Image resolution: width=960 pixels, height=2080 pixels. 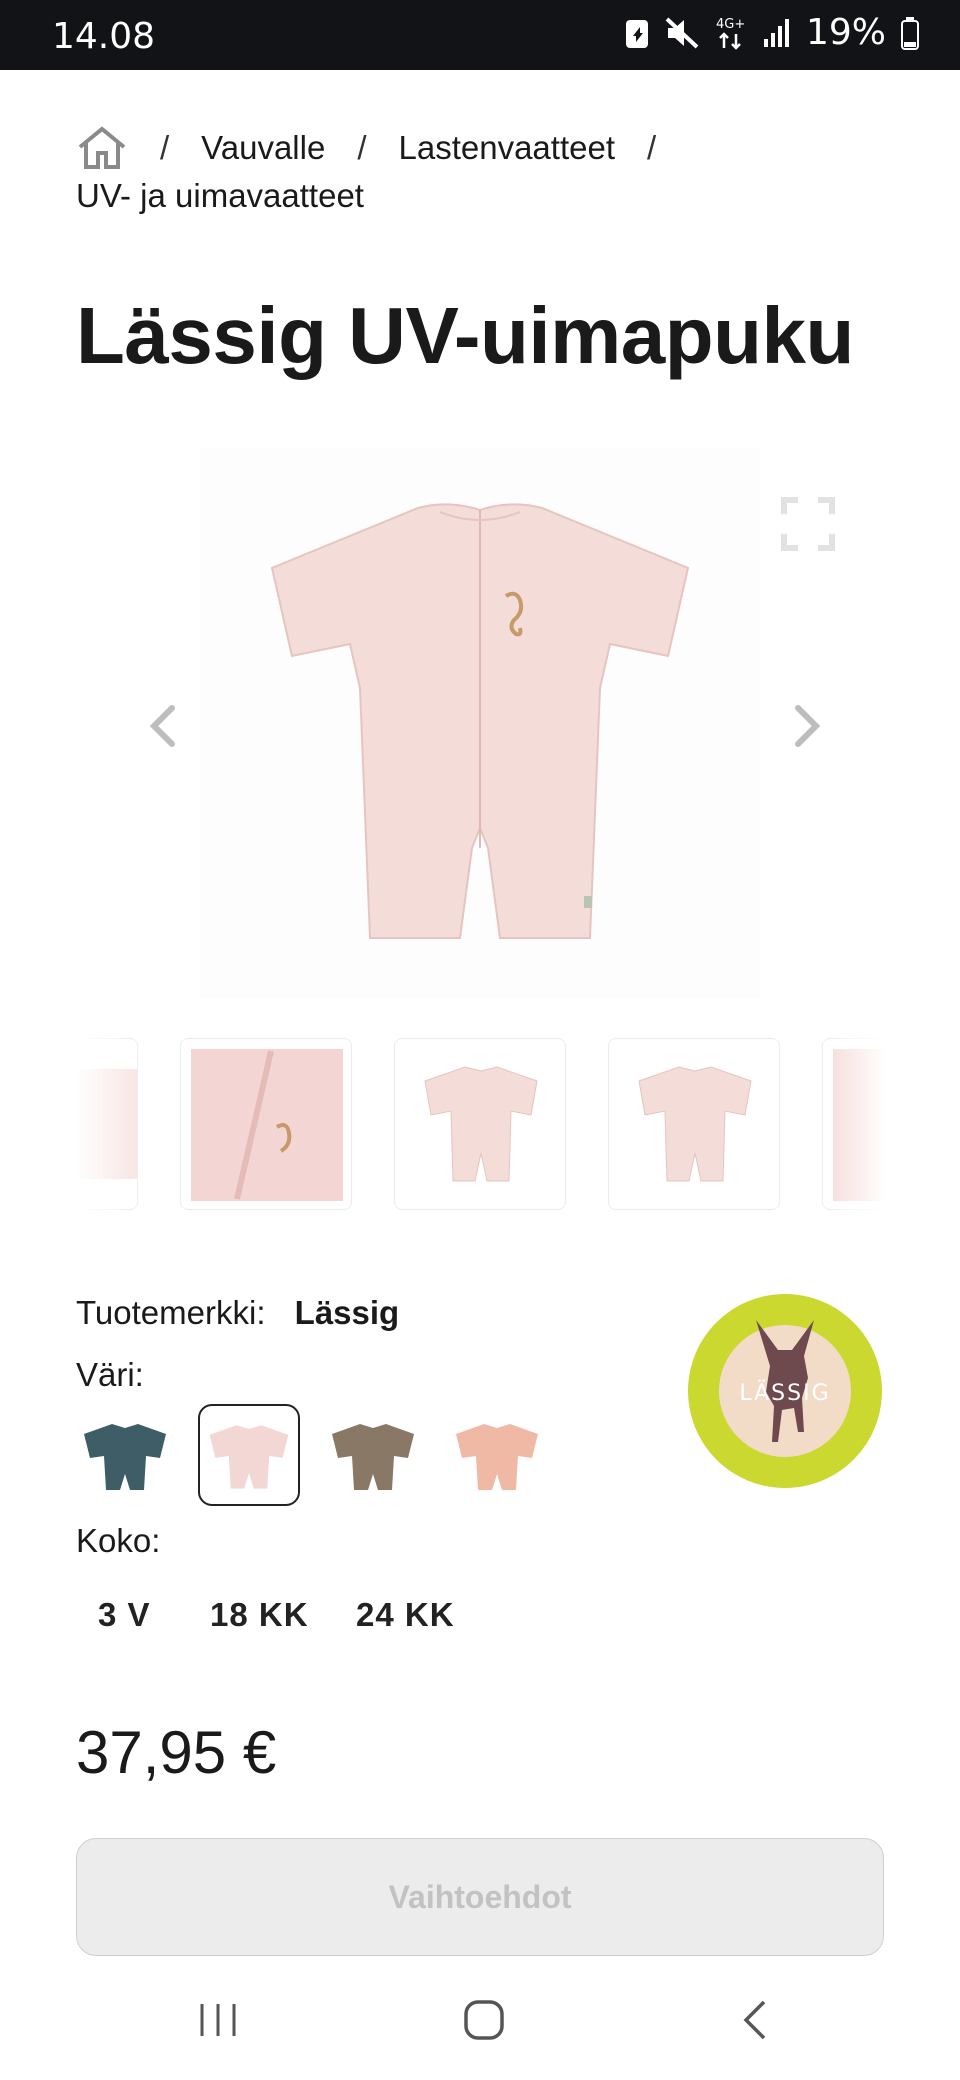 What do you see at coordinates (465, 335) in the screenshot?
I see `page-title: Lässig UV-uimapuku` at bounding box center [465, 335].